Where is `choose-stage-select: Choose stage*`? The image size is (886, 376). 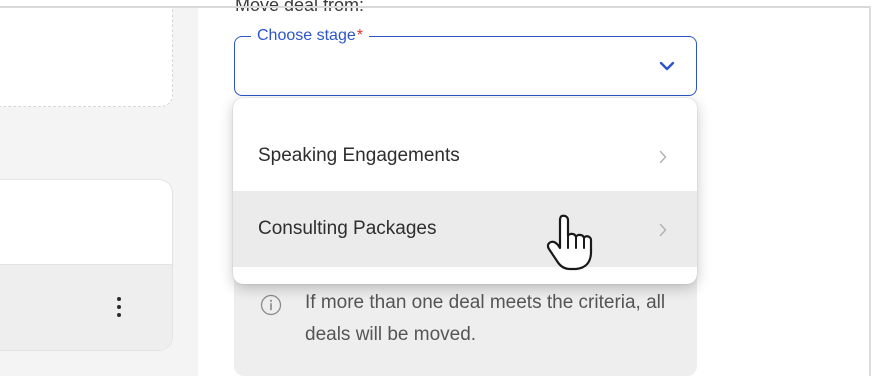 choose-stage-select: Choose stage* is located at coordinates (465, 61).